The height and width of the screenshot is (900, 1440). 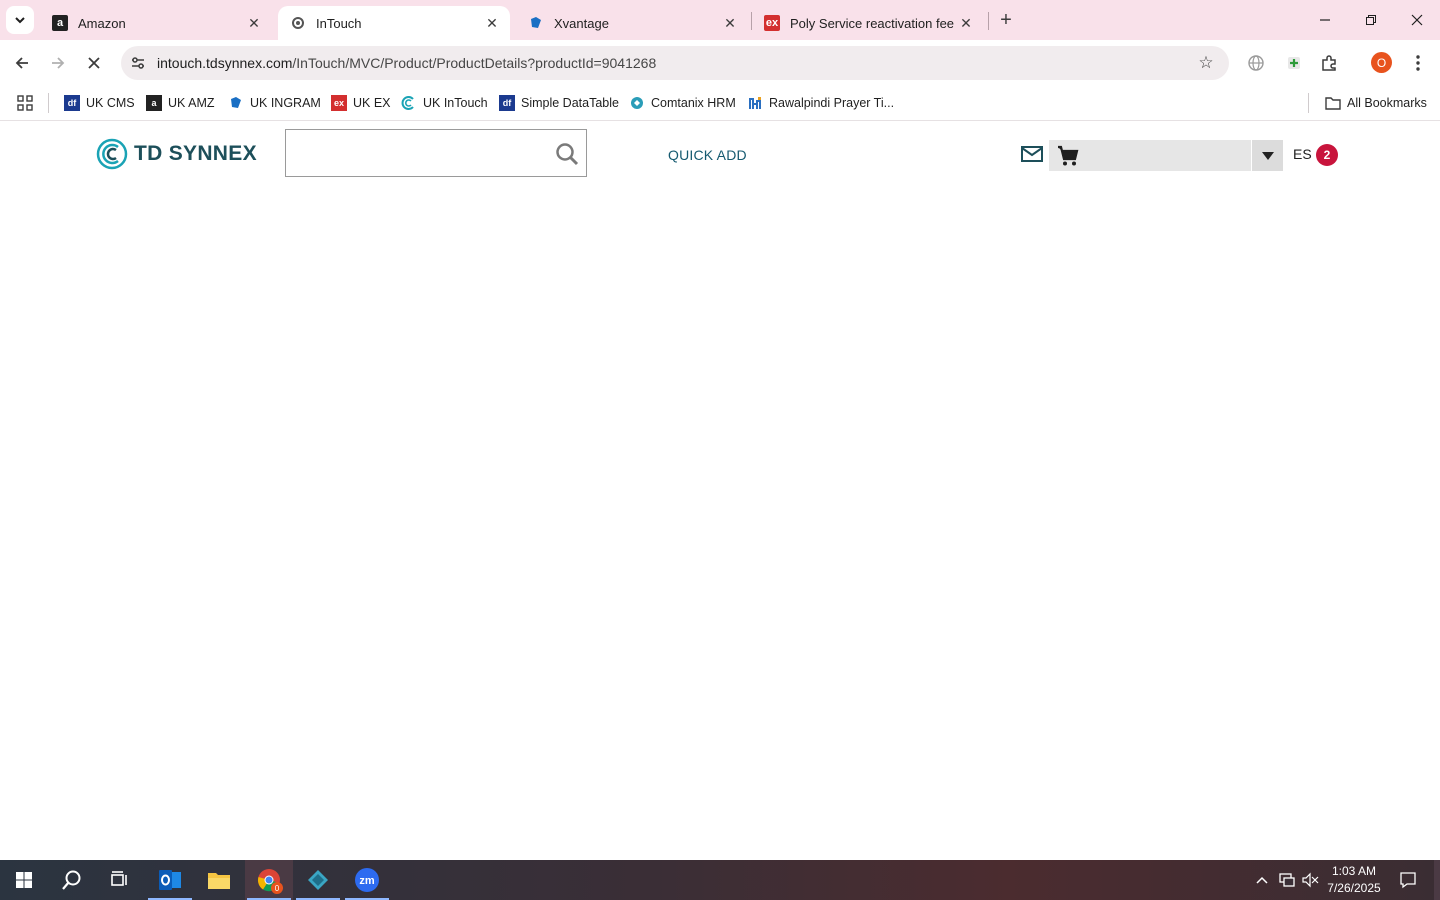 I want to click on svg-text: zm, so click(x=367, y=881).